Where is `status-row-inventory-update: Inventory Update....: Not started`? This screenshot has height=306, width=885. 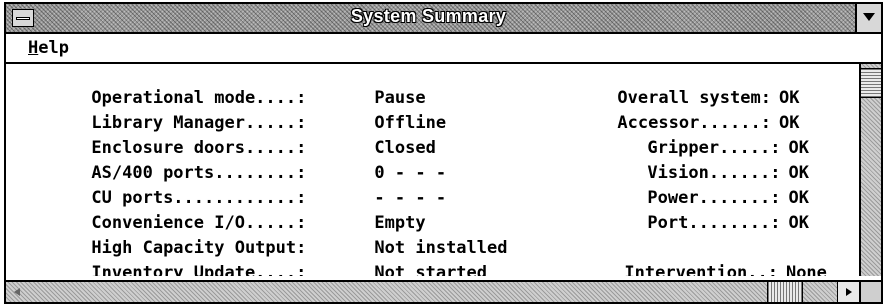
status-row-inventory-update: Inventory Update....: Not started is located at coordinates (260, 258).